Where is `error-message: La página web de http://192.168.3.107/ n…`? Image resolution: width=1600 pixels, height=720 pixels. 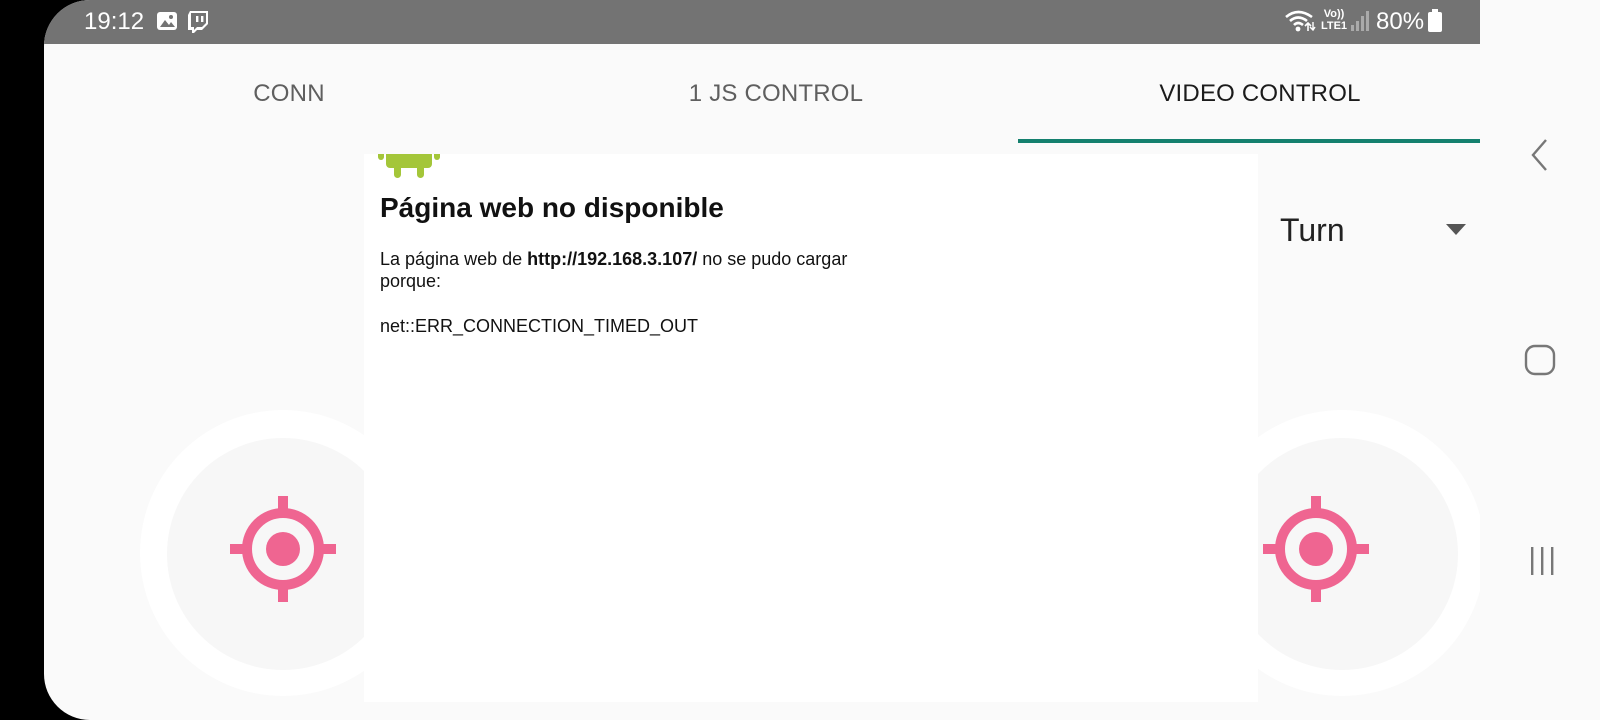
error-message: La página web de http://192.168.3.107/ n… is located at coordinates (640, 270).